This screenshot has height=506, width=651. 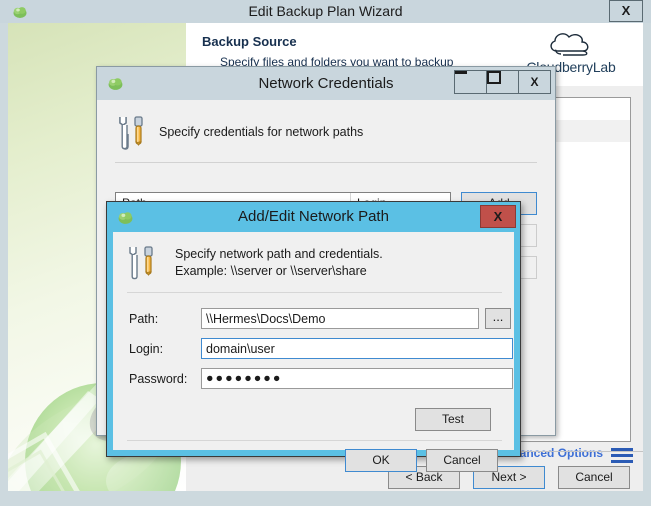 What do you see at coordinates (326, 83) in the screenshot?
I see `network-credentials-titlebar: Network Credentials X` at bounding box center [326, 83].